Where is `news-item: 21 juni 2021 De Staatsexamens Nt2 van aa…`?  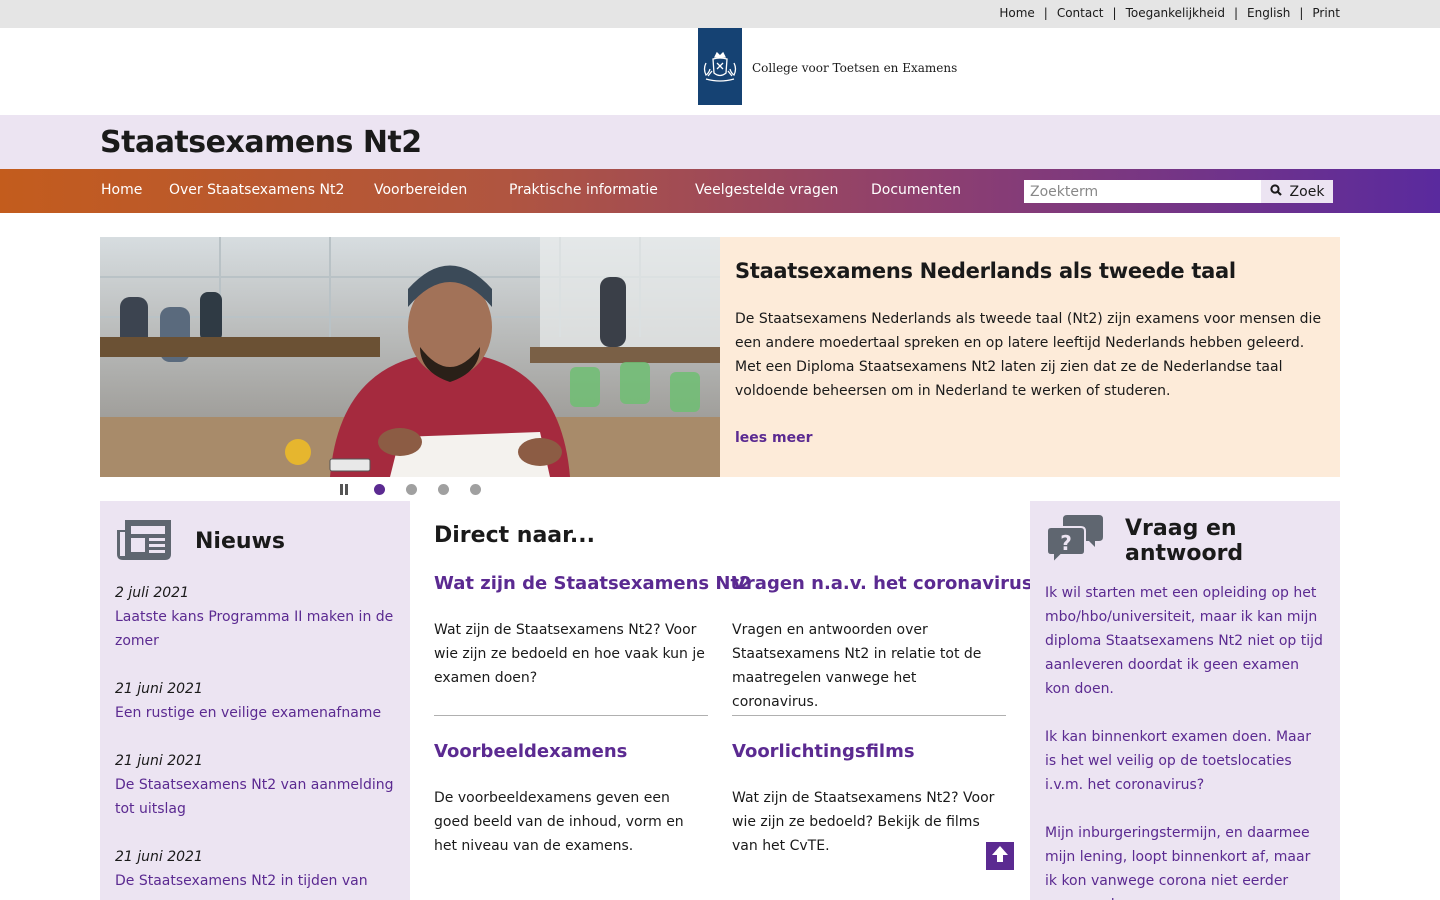 news-item: 21 juni 2021 De Staatsexamens Nt2 van aa… is located at coordinates (255, 785).